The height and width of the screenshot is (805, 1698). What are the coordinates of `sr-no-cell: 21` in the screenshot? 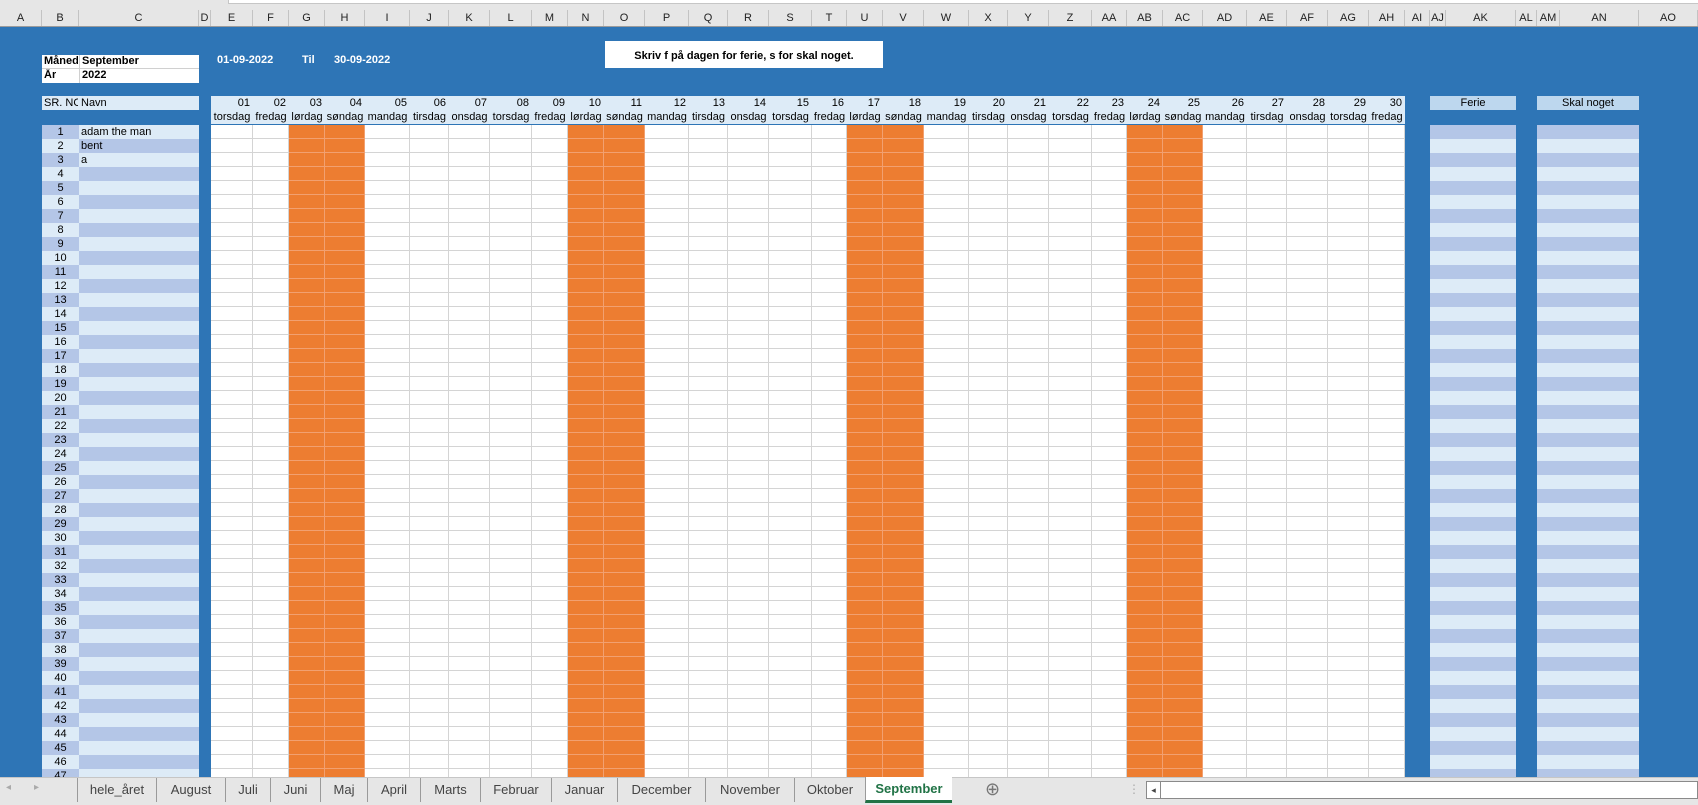 It's located at (60, 412).